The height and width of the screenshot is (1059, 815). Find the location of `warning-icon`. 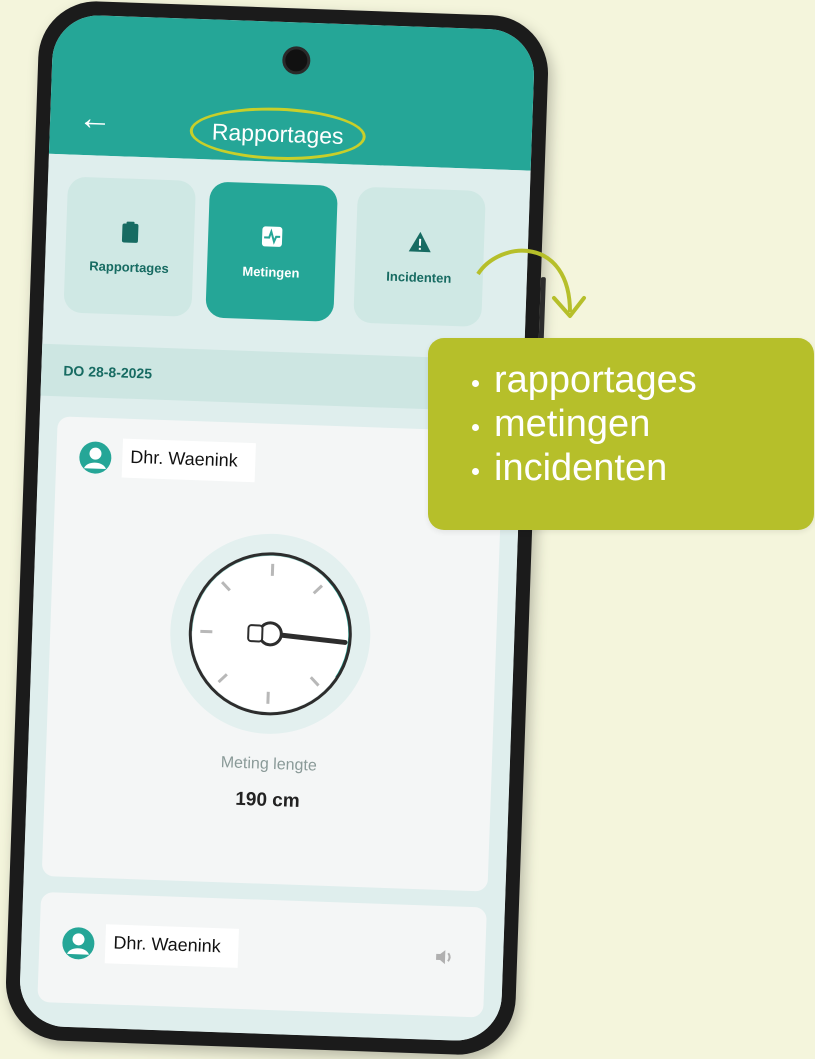

warning-icon is located at coordinates (419, 241).